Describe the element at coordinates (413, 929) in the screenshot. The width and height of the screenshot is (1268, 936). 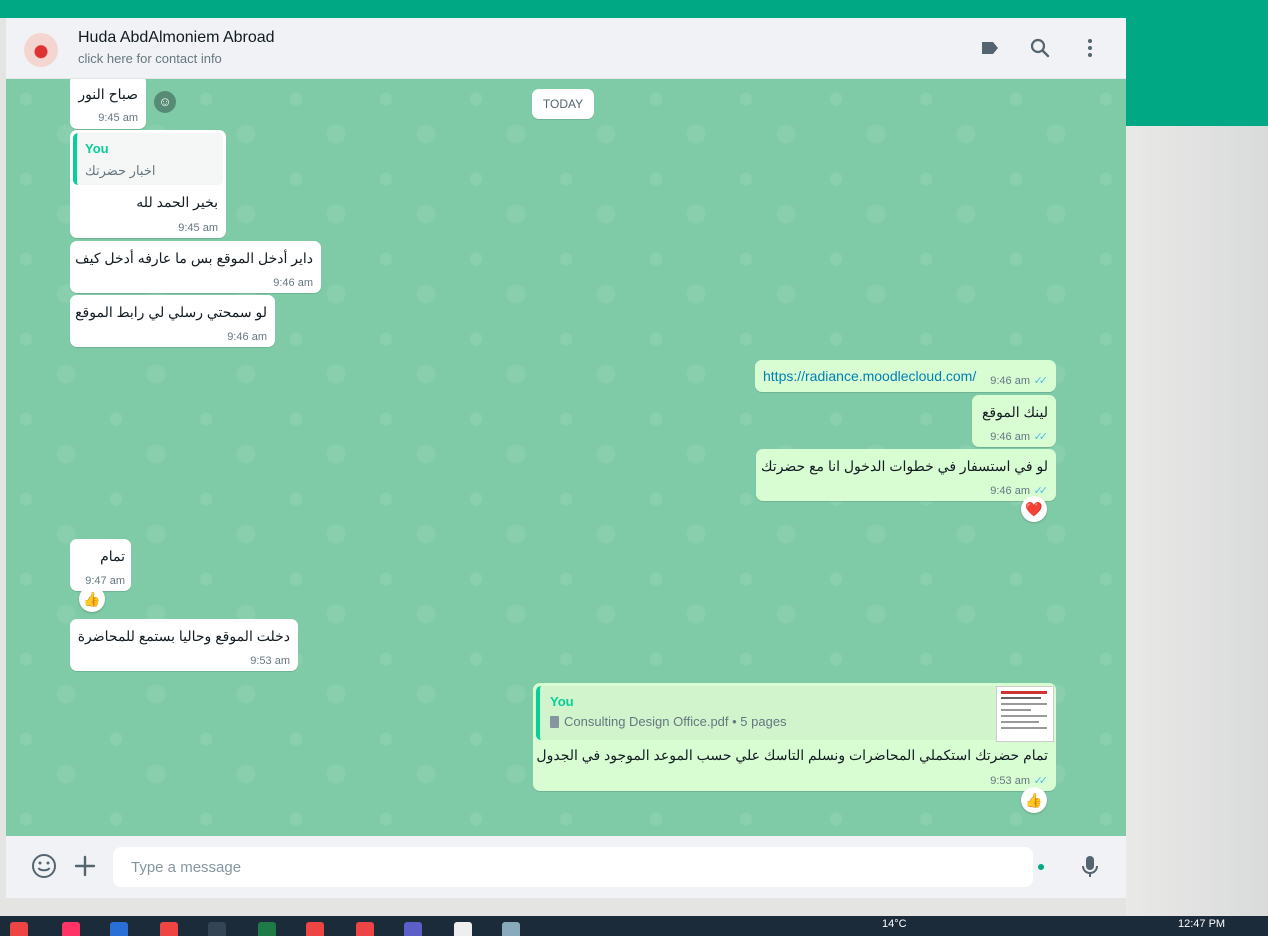
I see `teams-icon` at that location.